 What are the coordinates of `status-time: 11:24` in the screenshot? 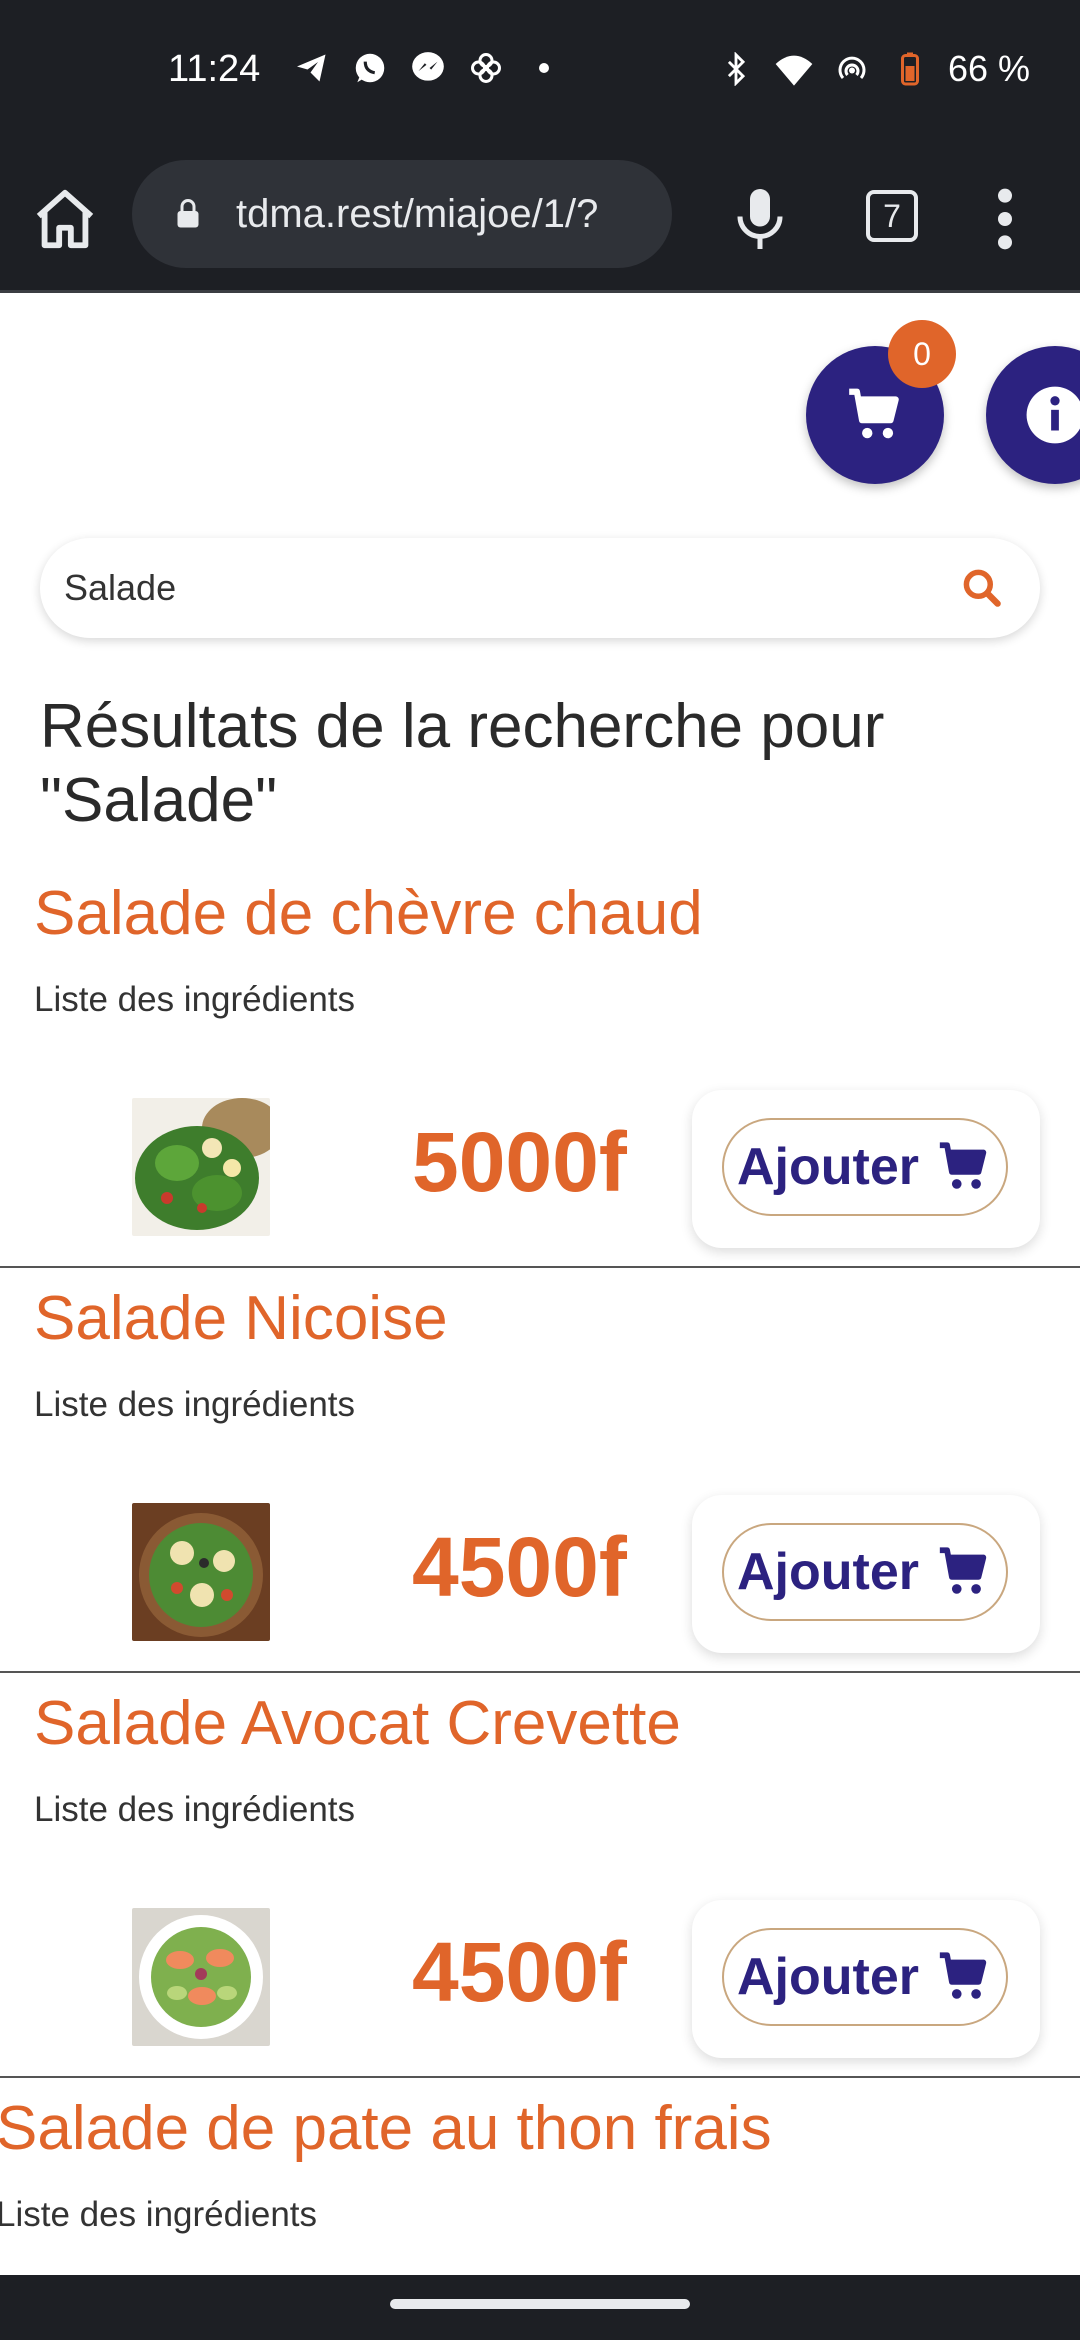 It's located at (214, 69).